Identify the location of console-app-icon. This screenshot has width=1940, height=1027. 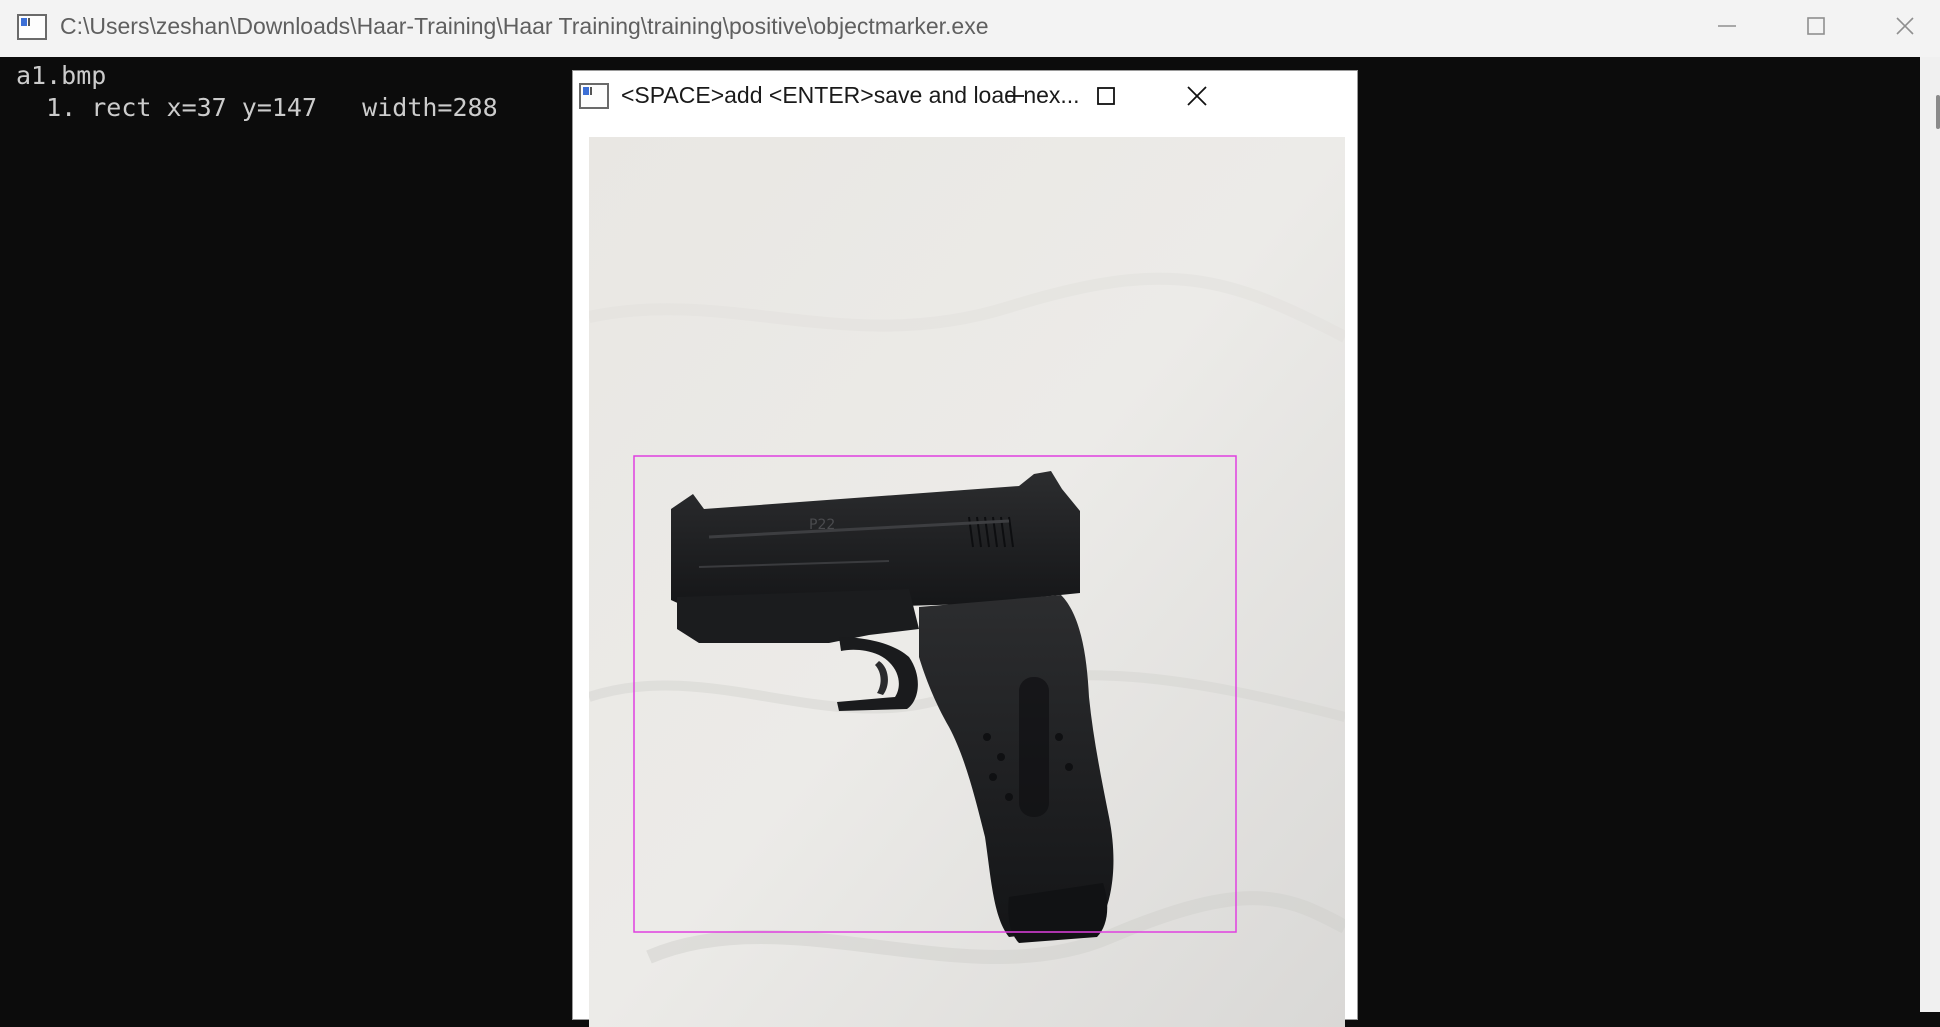
(32, 27).